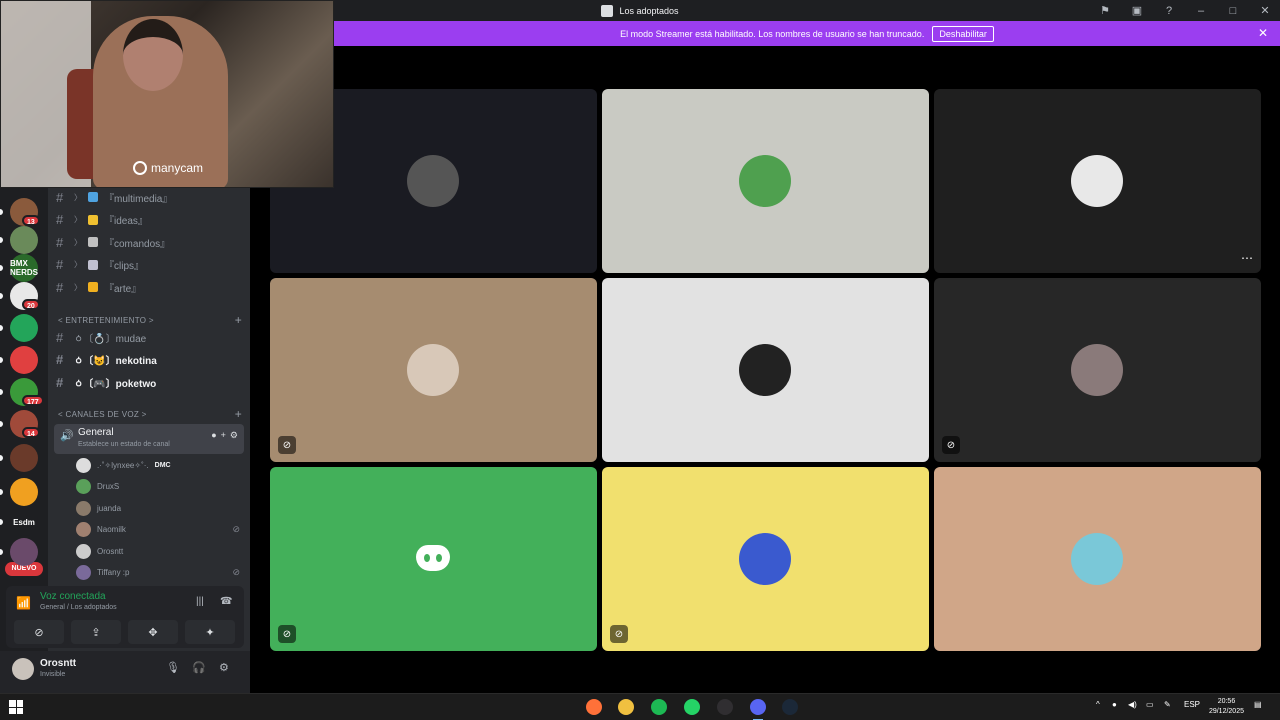  I want to click on settings-icon: ⚙, so click(234, 435).